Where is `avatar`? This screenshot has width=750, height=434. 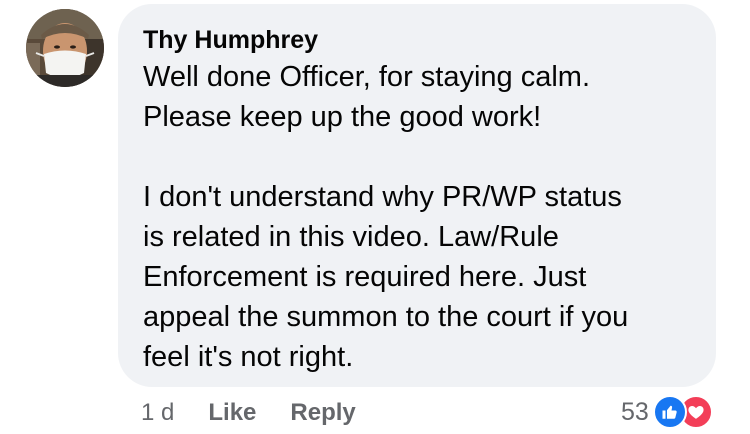 avatar is located at coordinates (65, 48).